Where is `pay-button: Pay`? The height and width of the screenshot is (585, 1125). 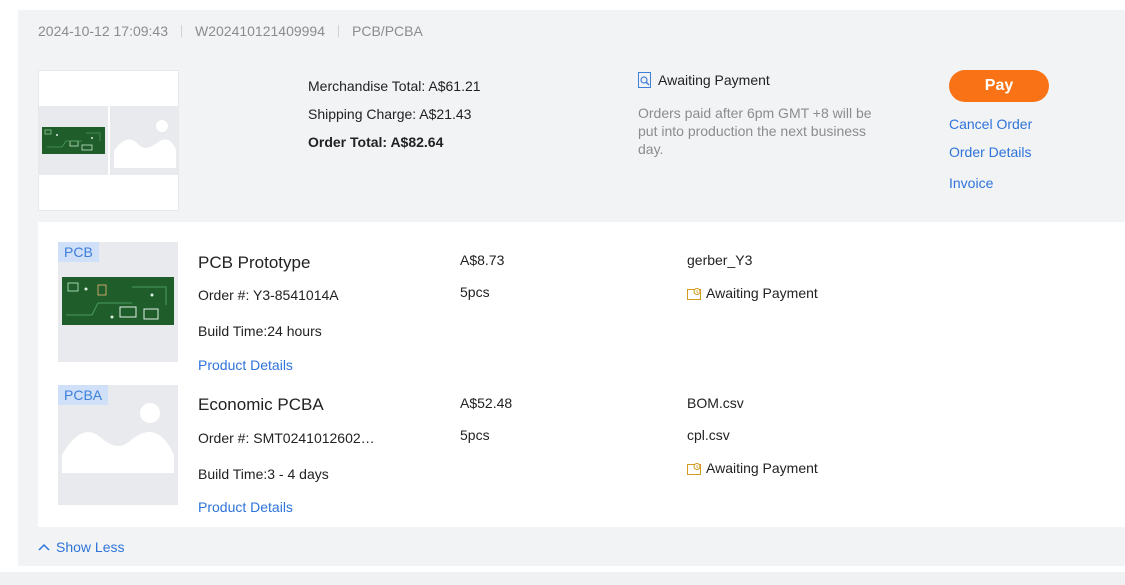
pay-button: Pay is located at coordinates (999, 86).